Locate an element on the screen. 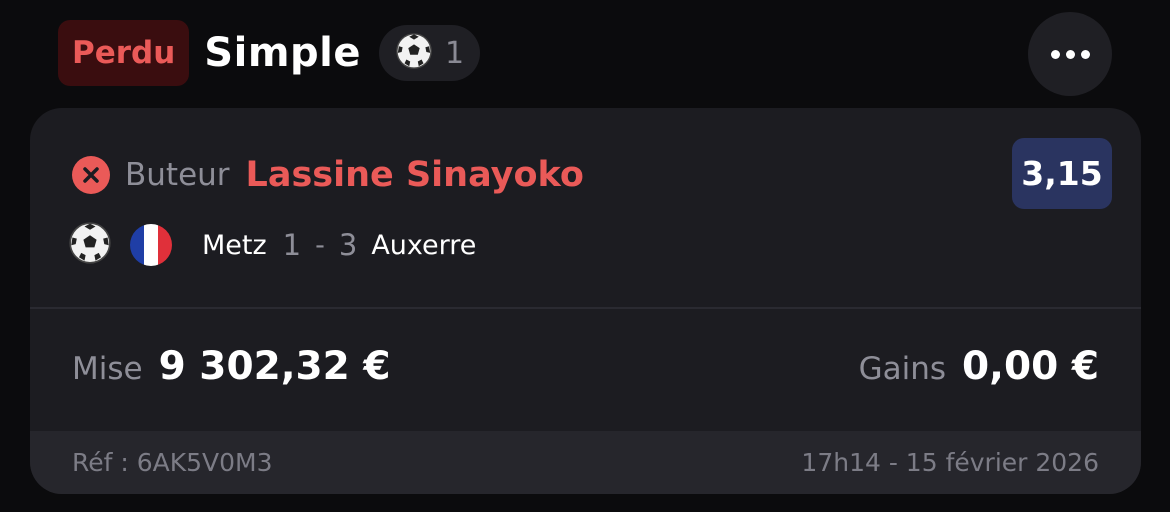 Image resolution: width=1170 pixels, height=512 pixels. status-badge: Perdu is located at coordinates (124, 53).